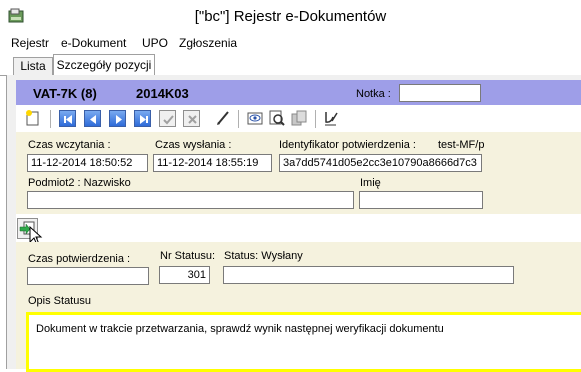 Image resolution: width=581 pixels, height=372 pixels. What do you see at coordinates (69, 145) in the screenshot?
I see `czas-wczytania-label: Czas wczytania :` at bounding box center [69, 145].